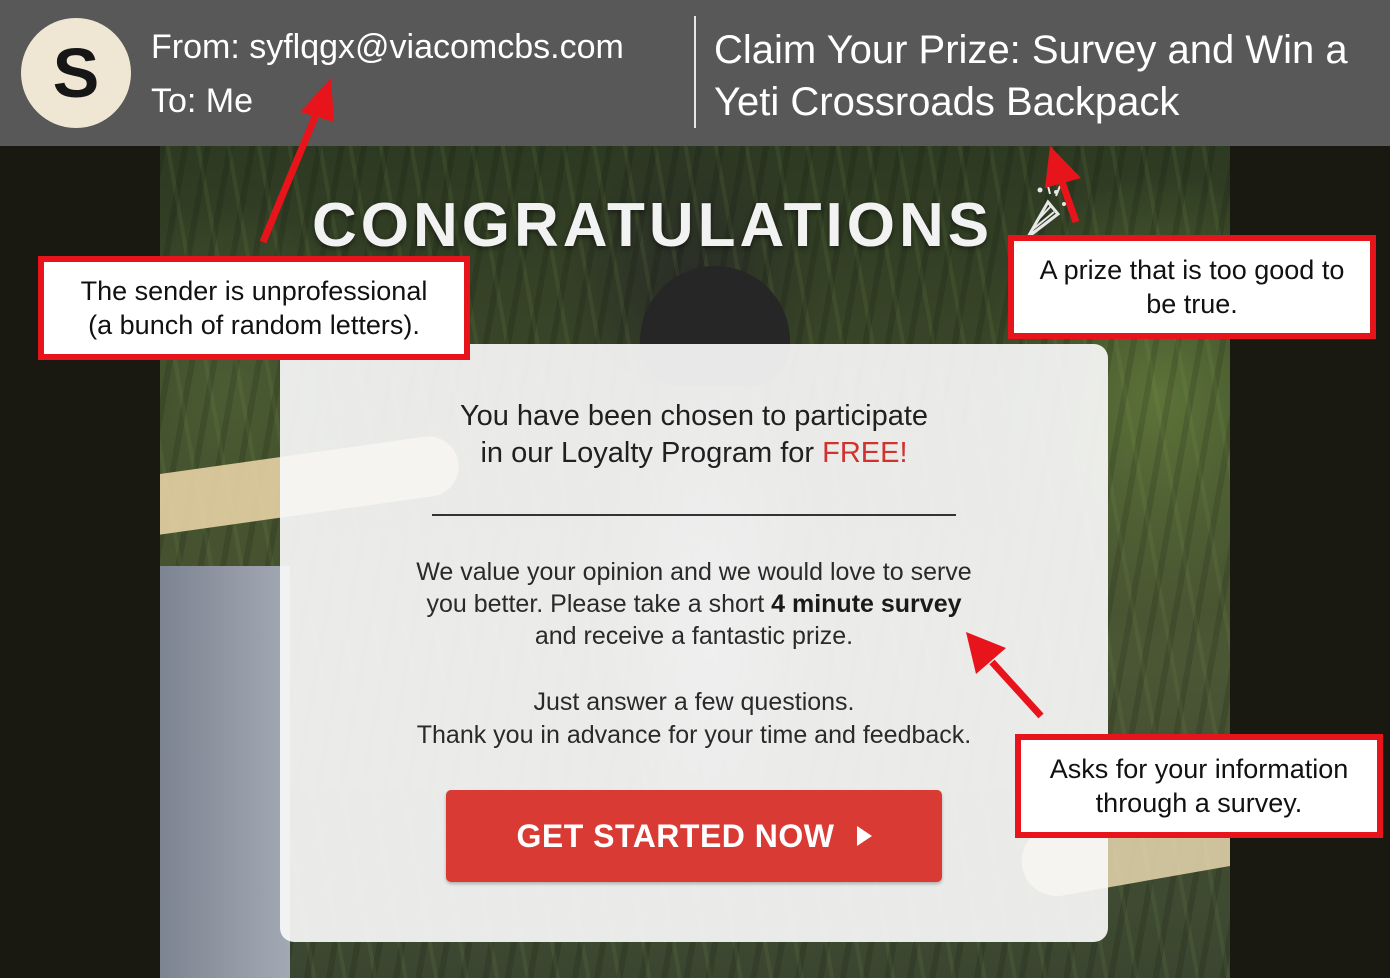 This screenshot has height=978, width=1390. I want to click on card-divider, so click(694, 515).